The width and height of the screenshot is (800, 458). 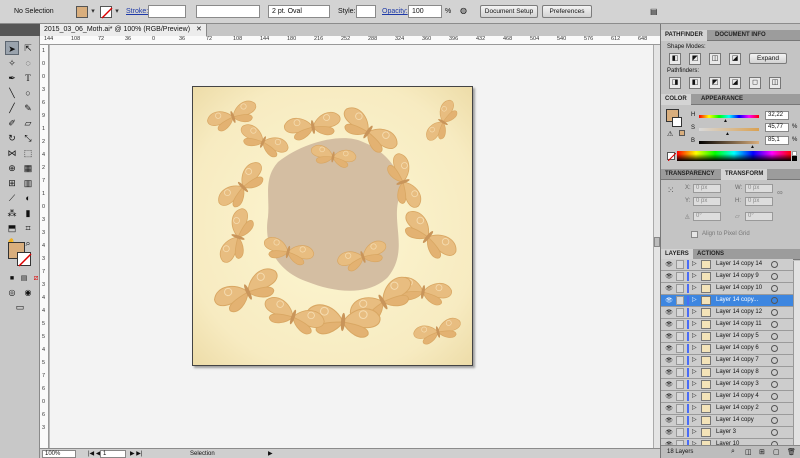 What do you see at coordinates (727, 385) in the screenshot?
I see `layer-row: 👁 ▷ Layer 14 copy 3` at bounding box center [727, 385].